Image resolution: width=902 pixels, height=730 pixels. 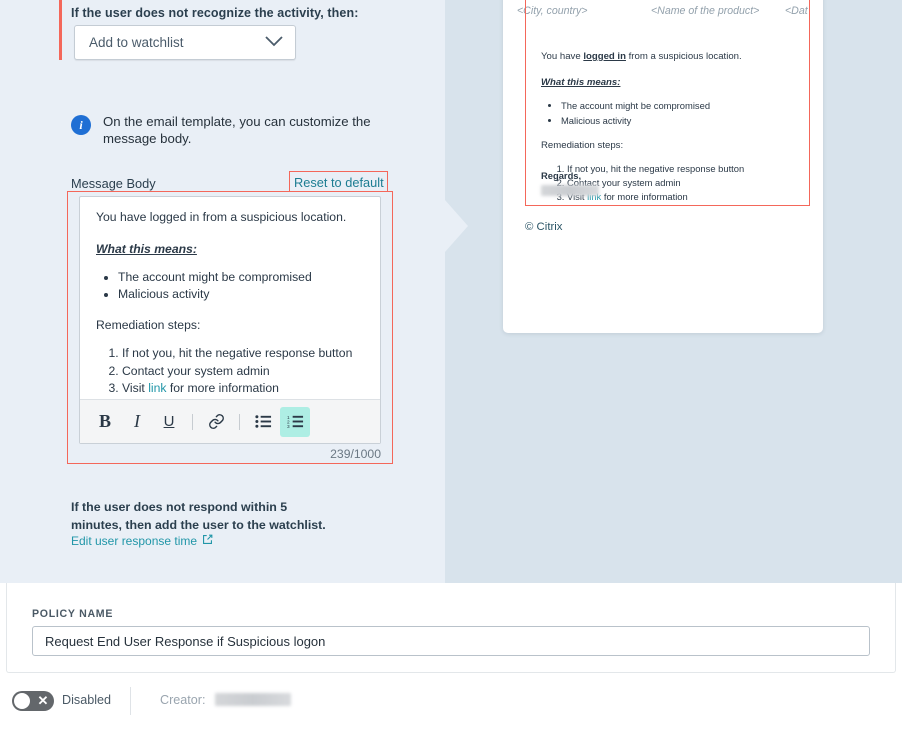 I want to click on preview-regards: Regards,, so click(x=561, y=175).